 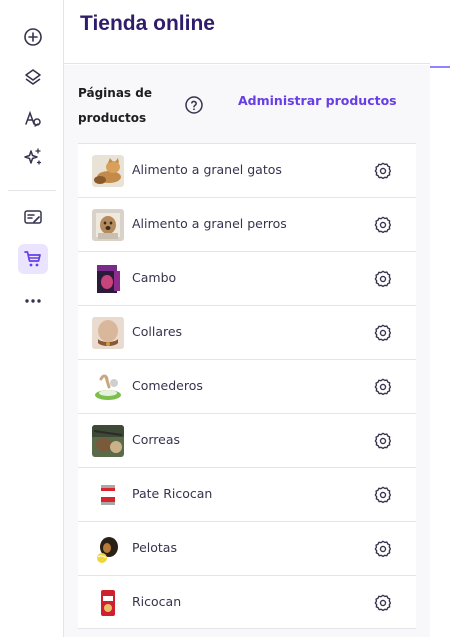 What do you see at coordinates (108, 495) in the screenshot?
I see `pate-can-thumbnail` at bounding box center [108, 495].